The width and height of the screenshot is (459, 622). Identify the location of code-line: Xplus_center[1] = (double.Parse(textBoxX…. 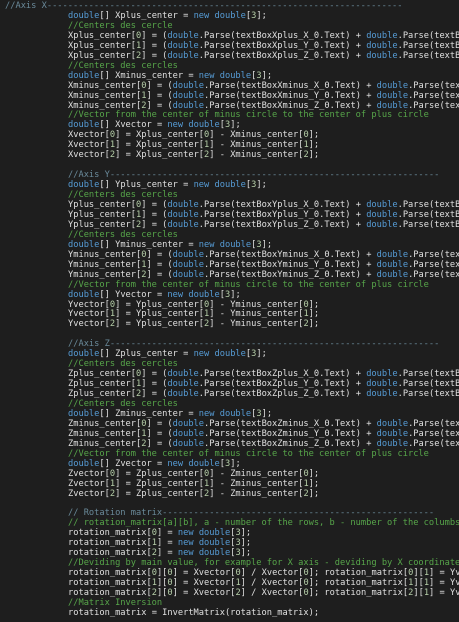
(263, 46).